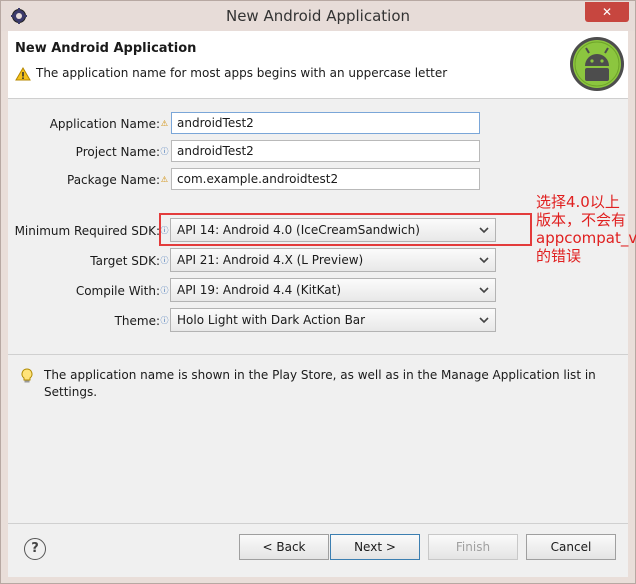  What do you see at coordinates (271, 320) in the screenshot?
I see `theme-value: Holo Light with Dark Action Bar` at bounding box center [271, 320].